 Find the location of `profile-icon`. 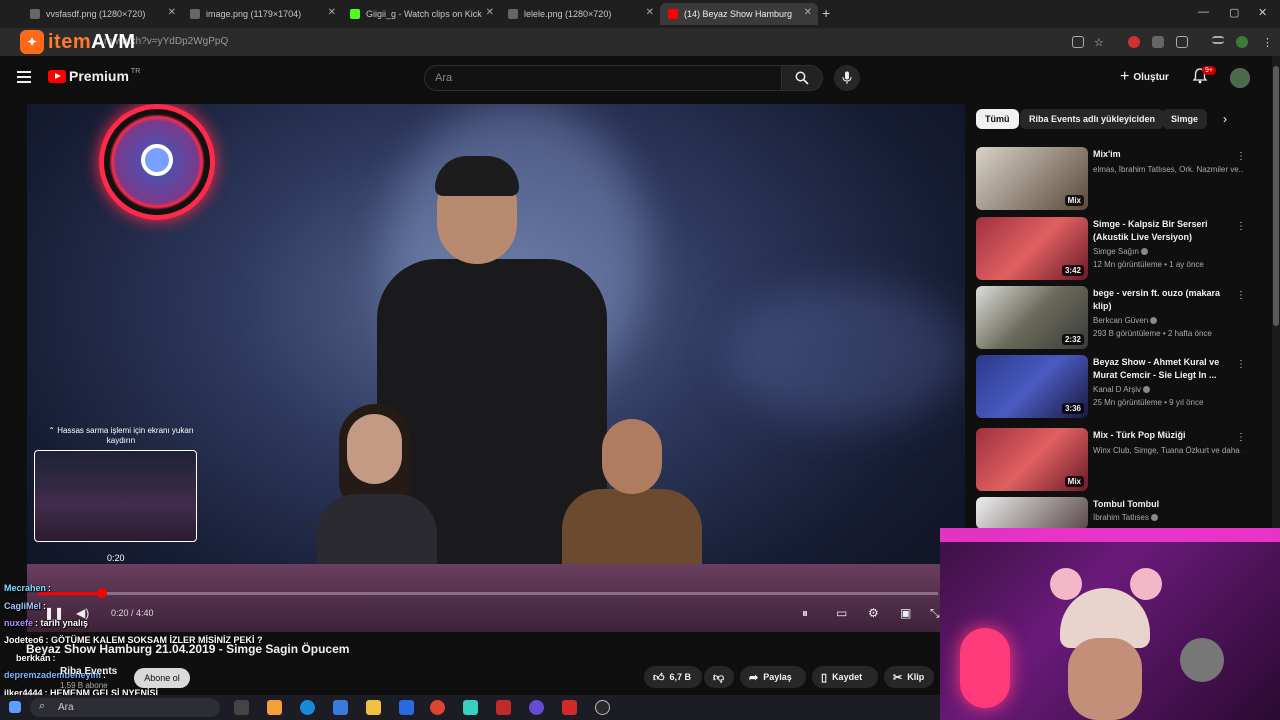

profile-icon is located at coordinates (1242, 42).